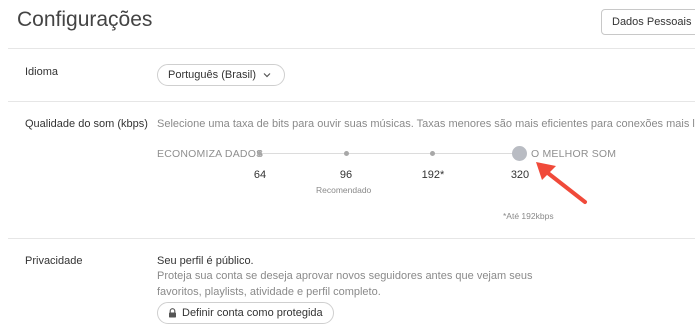  What do you see at coordinates (252, 313) in the screenshot?
I see `protect-account-label: Definir conta como protegida` at bounding box center [252, 313].